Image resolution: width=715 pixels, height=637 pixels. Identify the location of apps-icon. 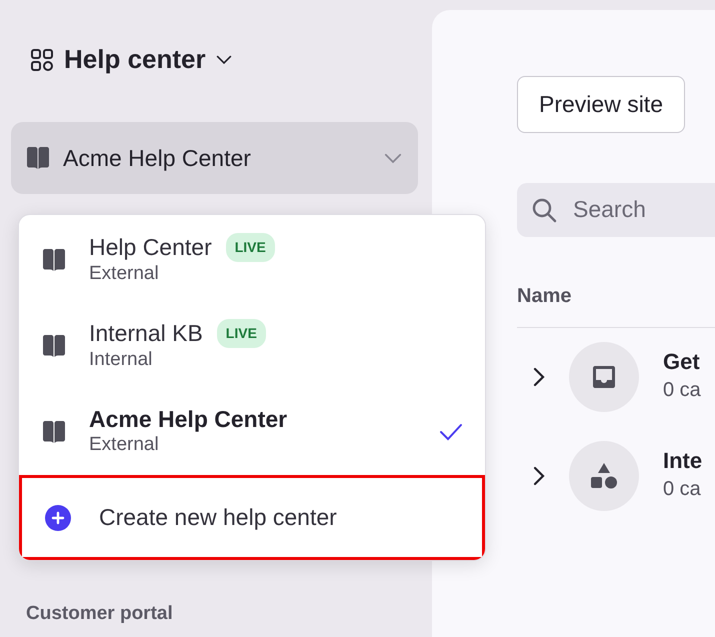
(42, 60).